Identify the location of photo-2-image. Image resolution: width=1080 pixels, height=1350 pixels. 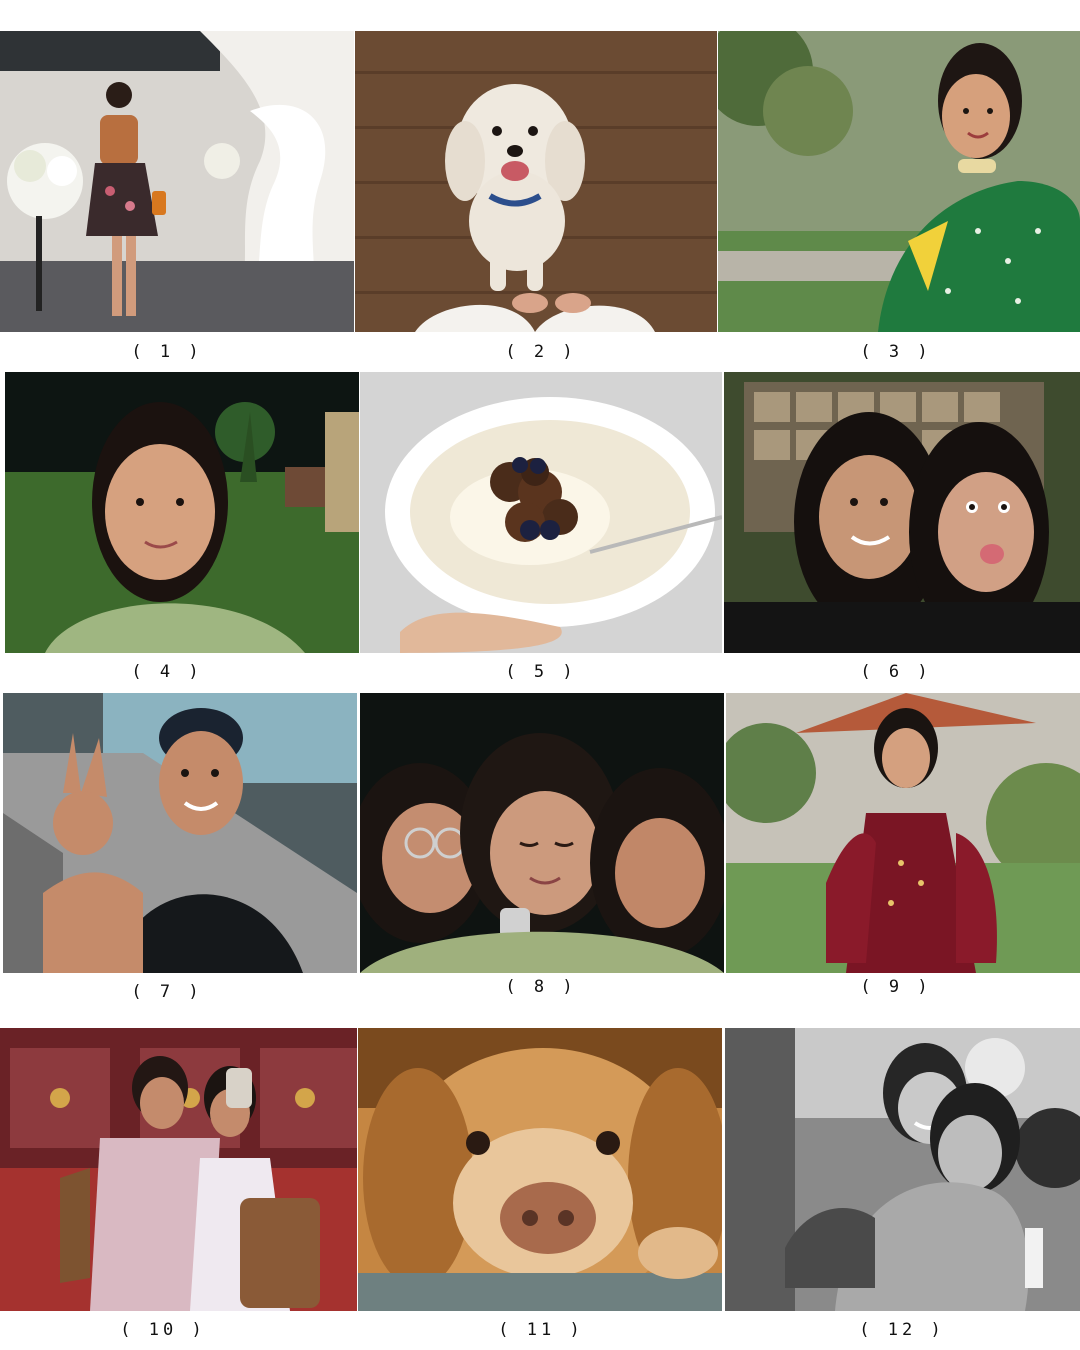
(536, 181).